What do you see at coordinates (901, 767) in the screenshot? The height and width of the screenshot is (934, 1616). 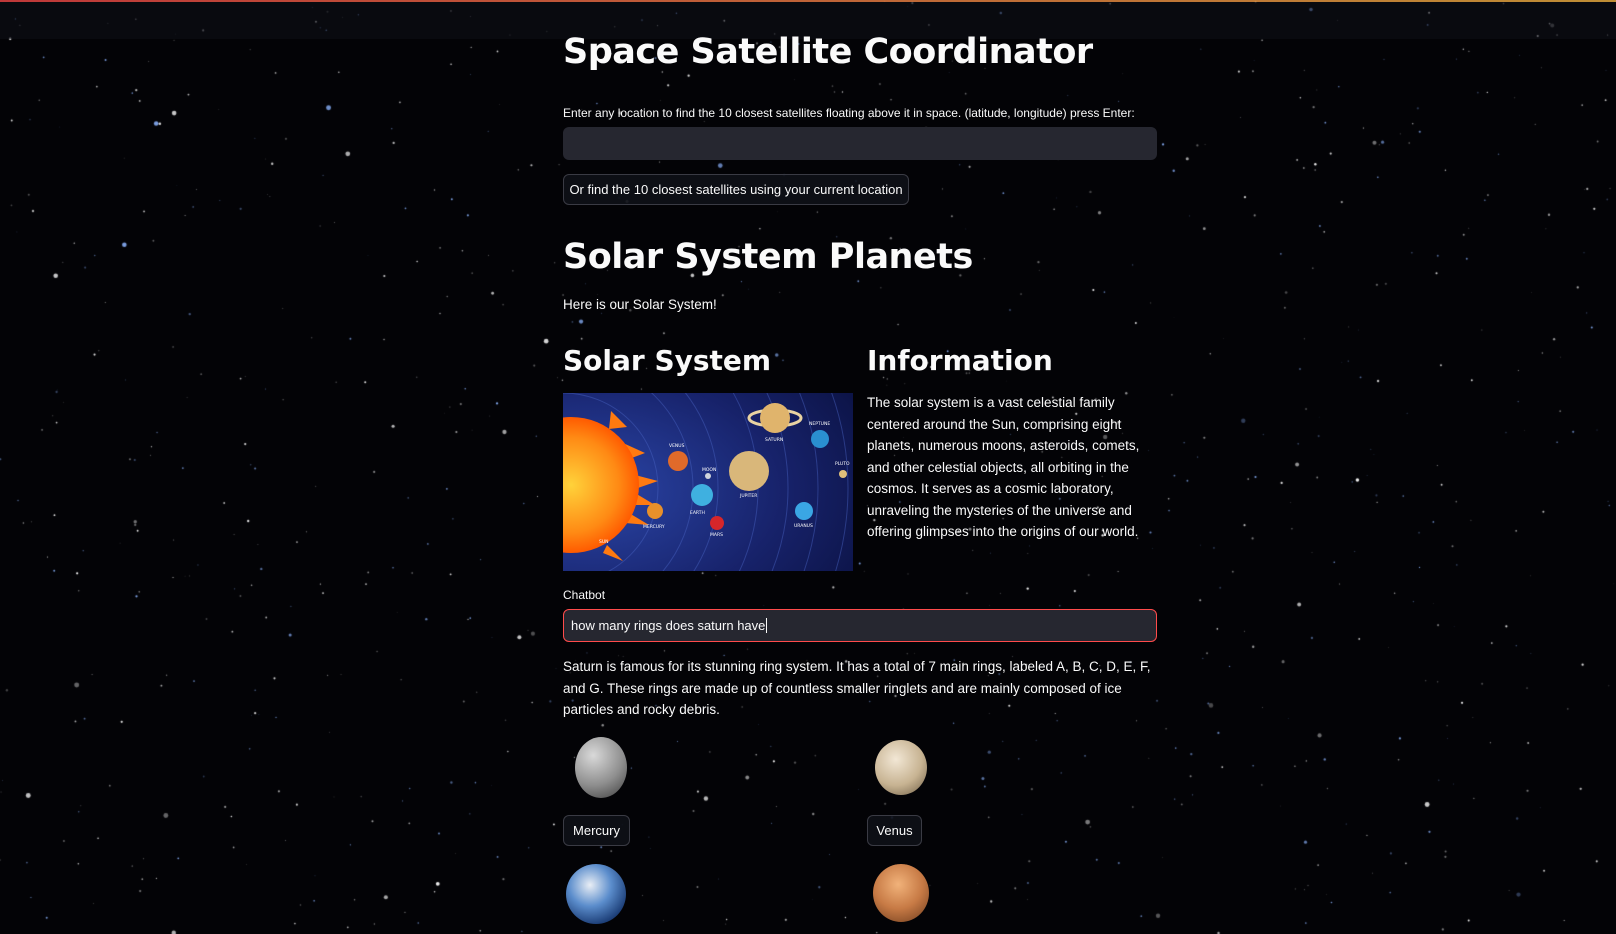 I see `venus-image` at bounding box center [901, 767].